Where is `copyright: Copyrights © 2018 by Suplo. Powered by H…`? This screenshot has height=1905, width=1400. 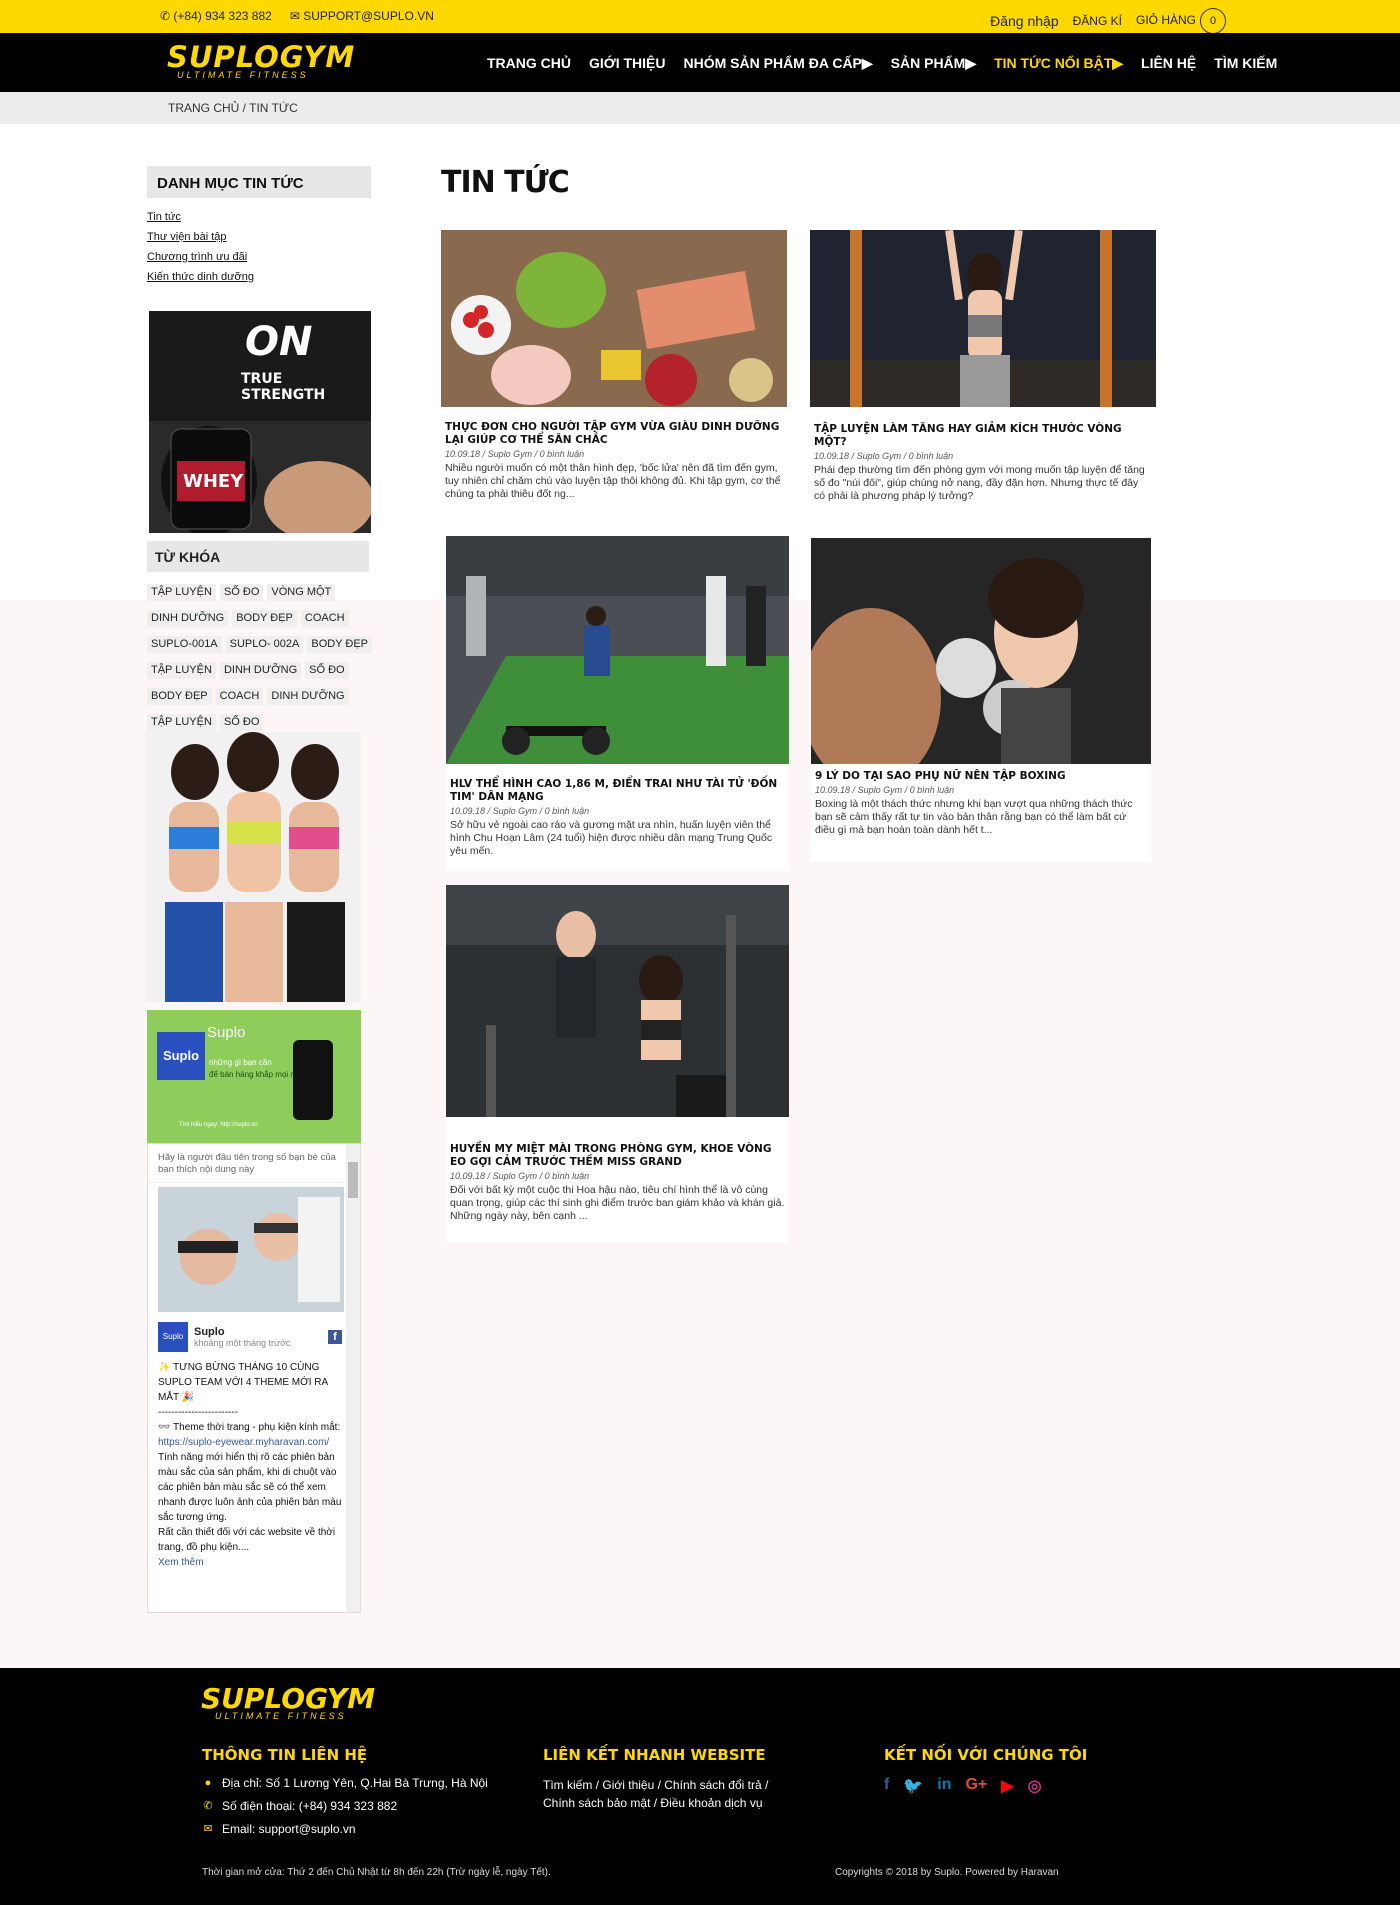
copyright: Copyrights © 2018 by Suplo. Powered by H… is located at coordinates (947, 1872).